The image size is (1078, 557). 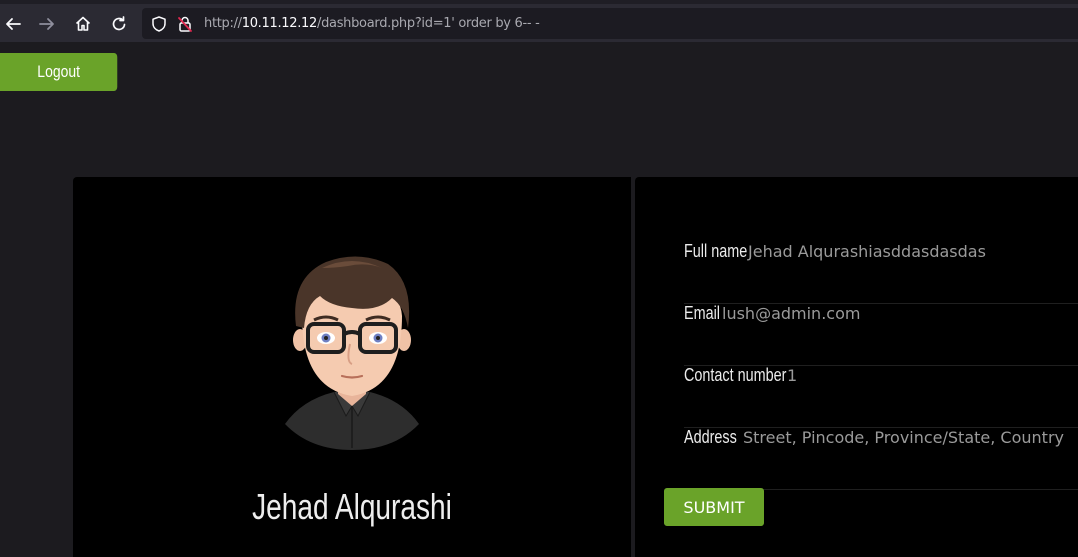 I want to click on reload-icon, so click(x=119, y=23).